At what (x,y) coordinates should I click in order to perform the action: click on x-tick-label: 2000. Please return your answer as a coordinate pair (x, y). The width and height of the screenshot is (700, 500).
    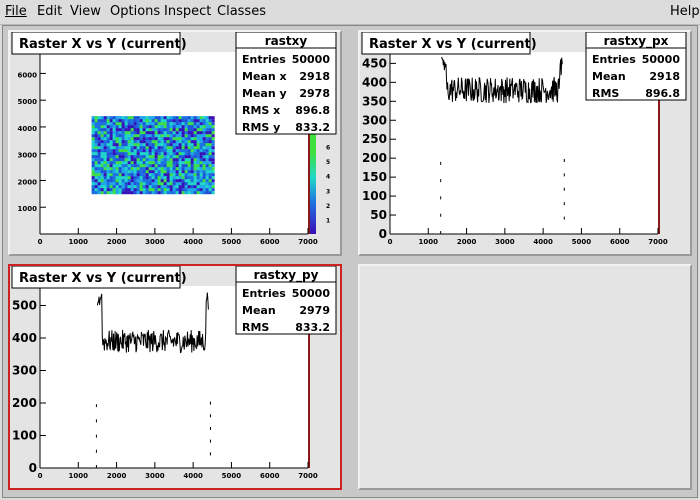
    Looking at the image, I should click on (467, 242).